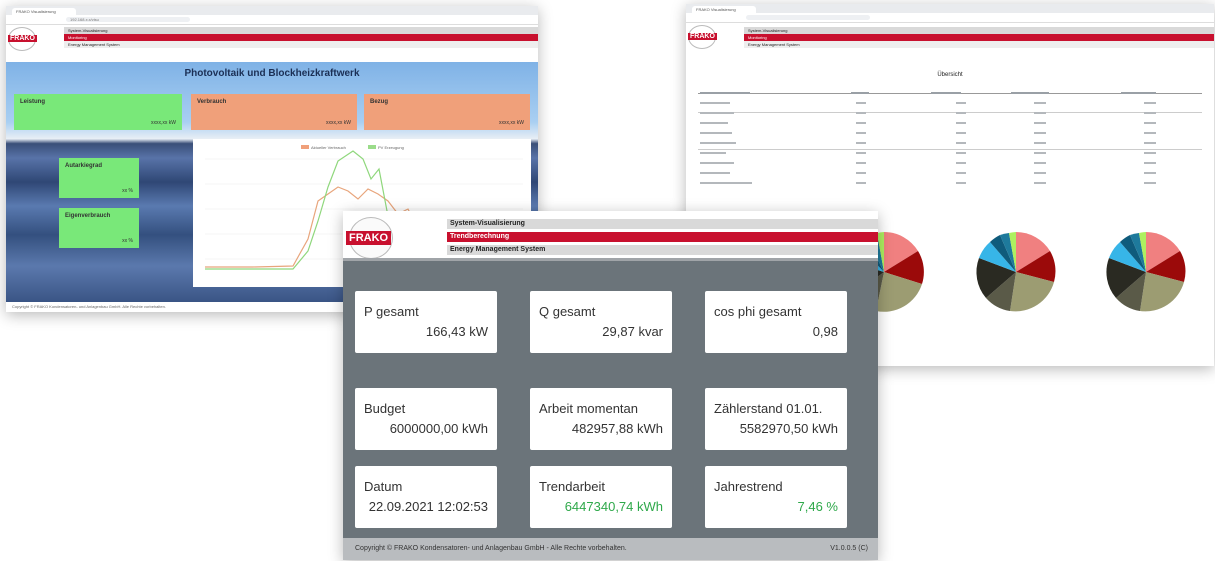 The height and width of the screenshot is (561, 1215). Describe the element at coordinates (385, 408) in the screenshot. I see `card-label: Budget` at that location.